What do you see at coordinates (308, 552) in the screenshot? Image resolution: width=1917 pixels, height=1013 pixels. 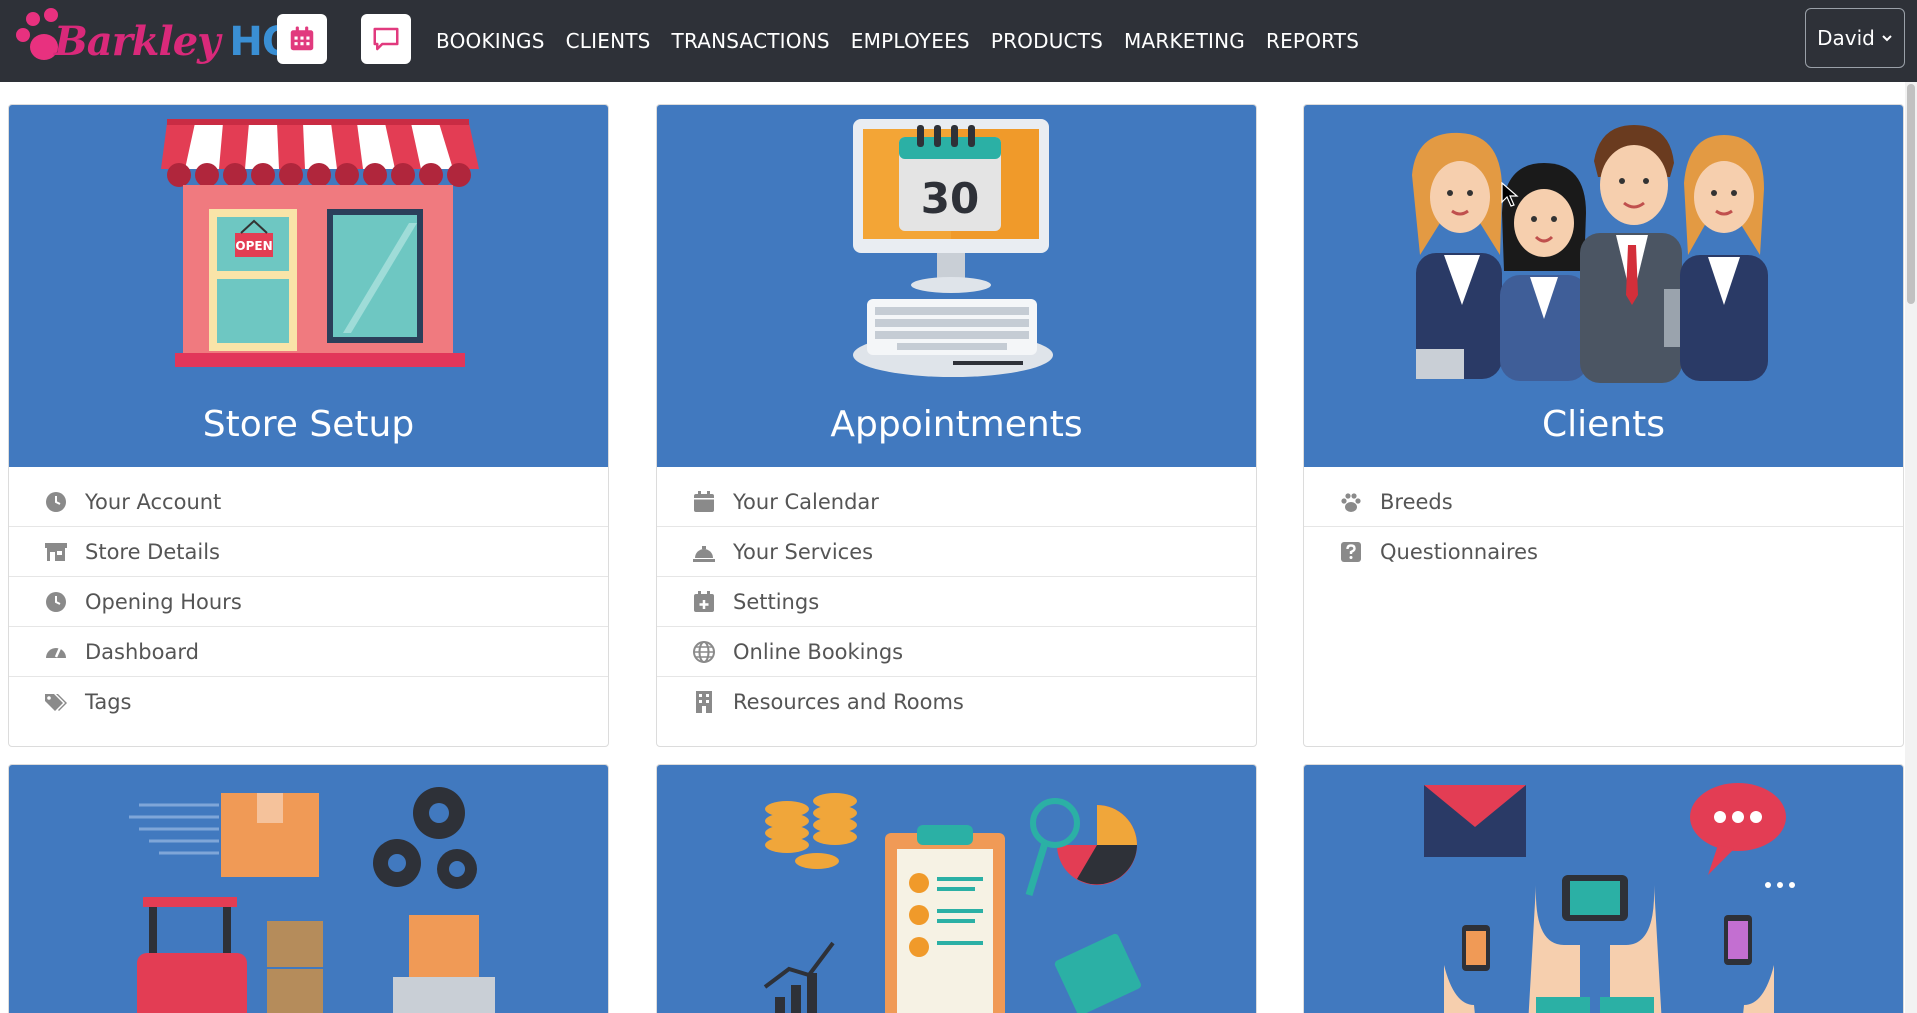 I see `menu-item-store-details: Store Details` at bounding box center [308, 552].